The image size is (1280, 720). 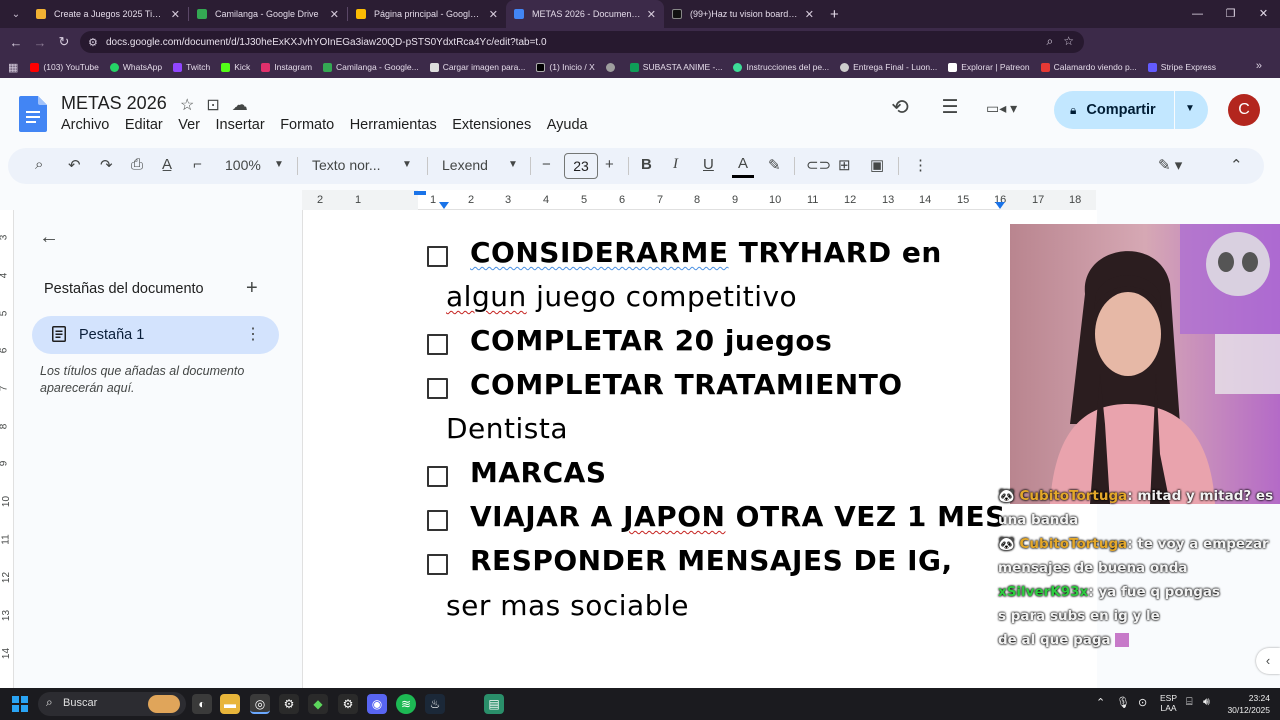 What do you see at coordinates (1244, 110) in the screenshot?
I see `account-avatar: C` at bounding box center [1244, 110].